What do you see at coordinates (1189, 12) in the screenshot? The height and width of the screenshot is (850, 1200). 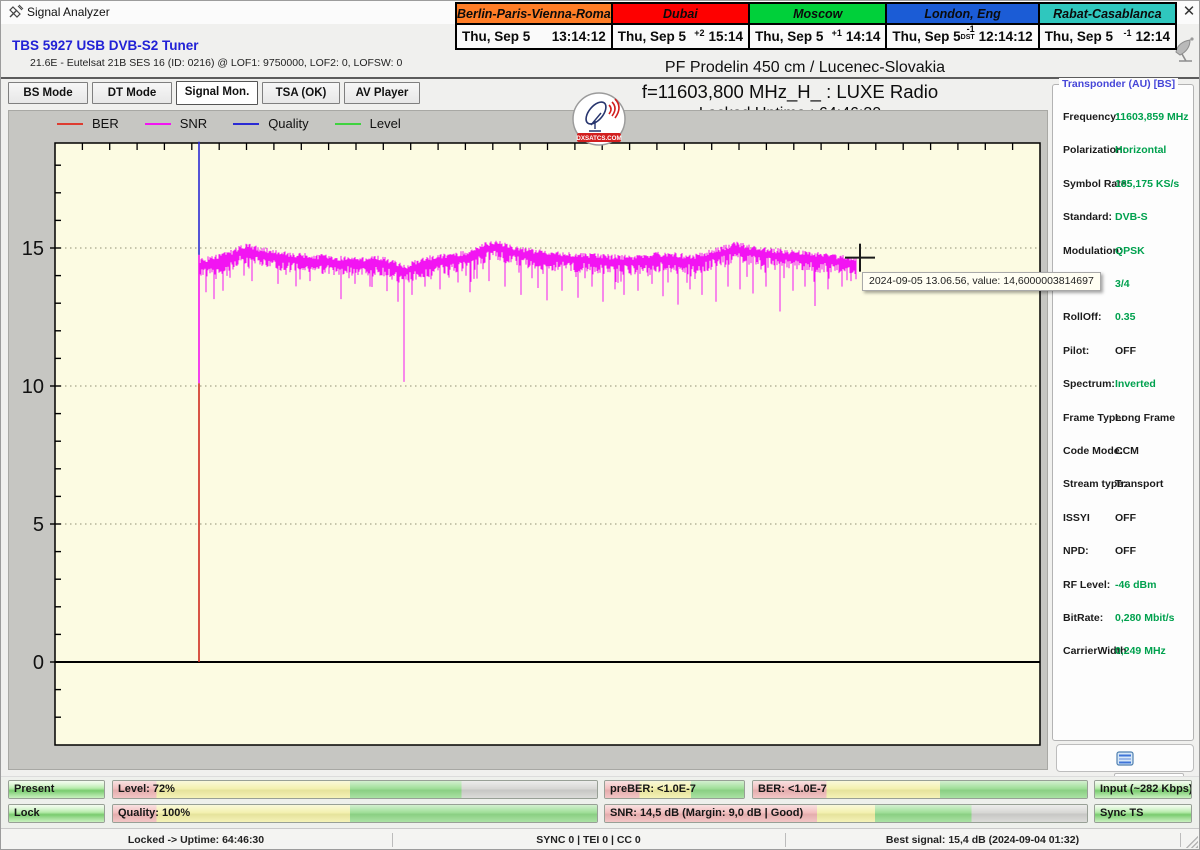 I see `close-icon: ✕` at bounding box center [1189, 12].